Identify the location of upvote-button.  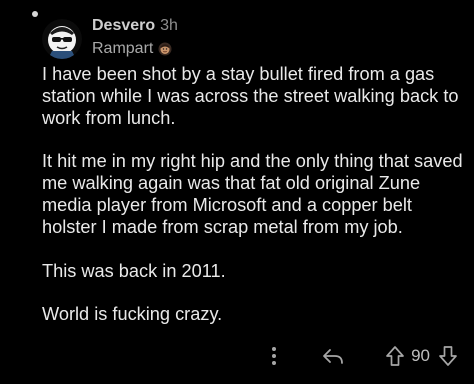
(395, 356).